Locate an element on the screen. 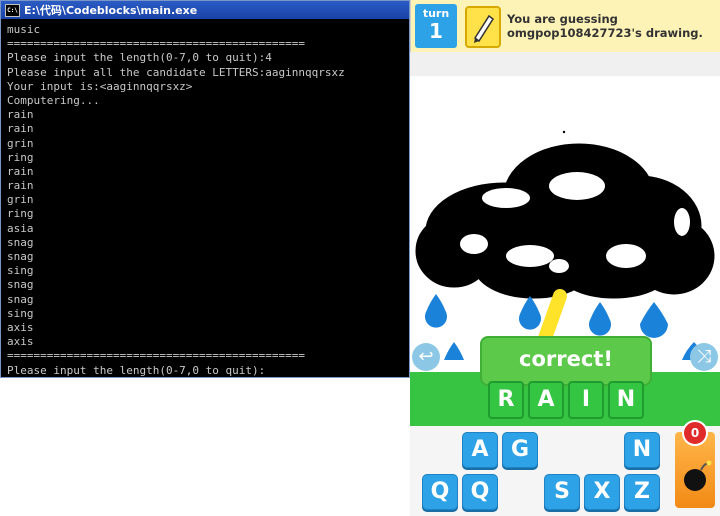 The width and height of the screenshot is (720, 516). console-title: E:\代码\Codeblocks\main.exe is located at coordinates (111, 10).